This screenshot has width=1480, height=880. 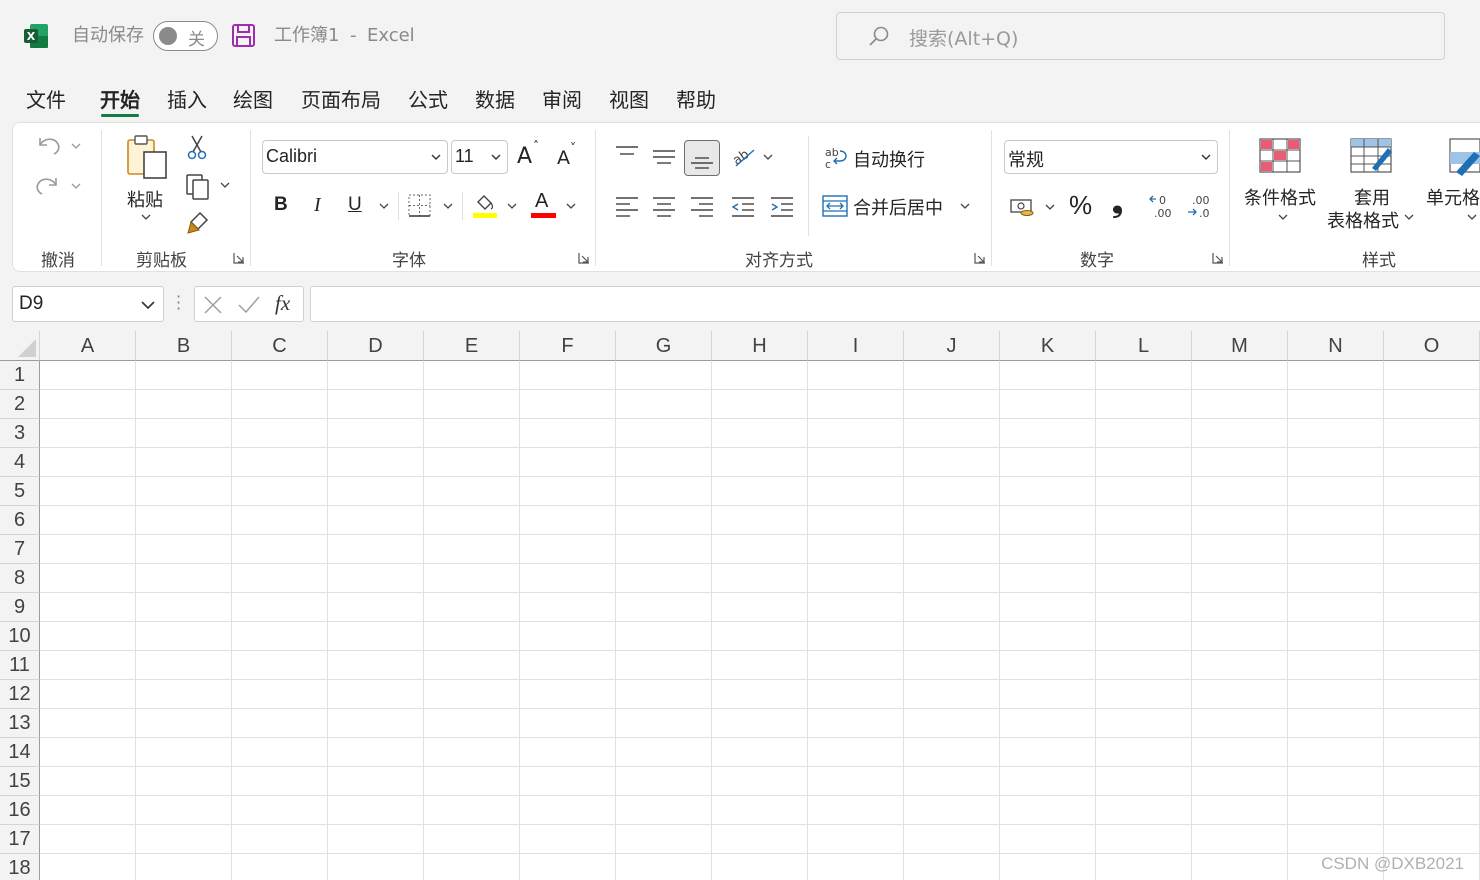 I want to click on shrink-font-button: A, so click(x=563, y=158).